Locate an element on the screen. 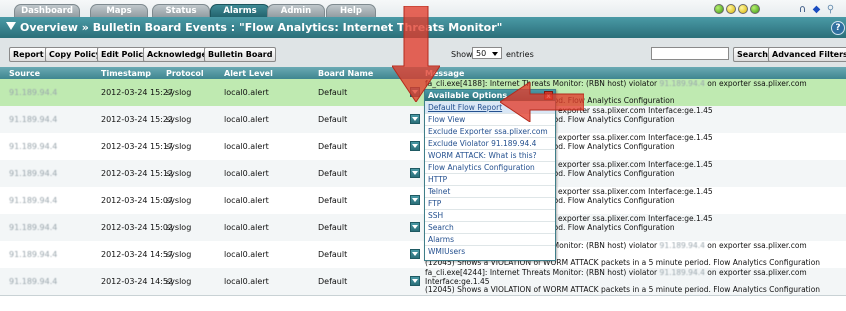 The height and width of the screenshot is (311, 846). report-button: Report is located at coordinates (28, 54).